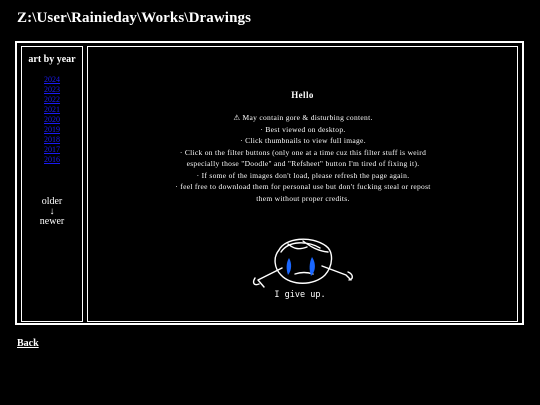  I want to click on year-link: 2017, so click(52, 150).